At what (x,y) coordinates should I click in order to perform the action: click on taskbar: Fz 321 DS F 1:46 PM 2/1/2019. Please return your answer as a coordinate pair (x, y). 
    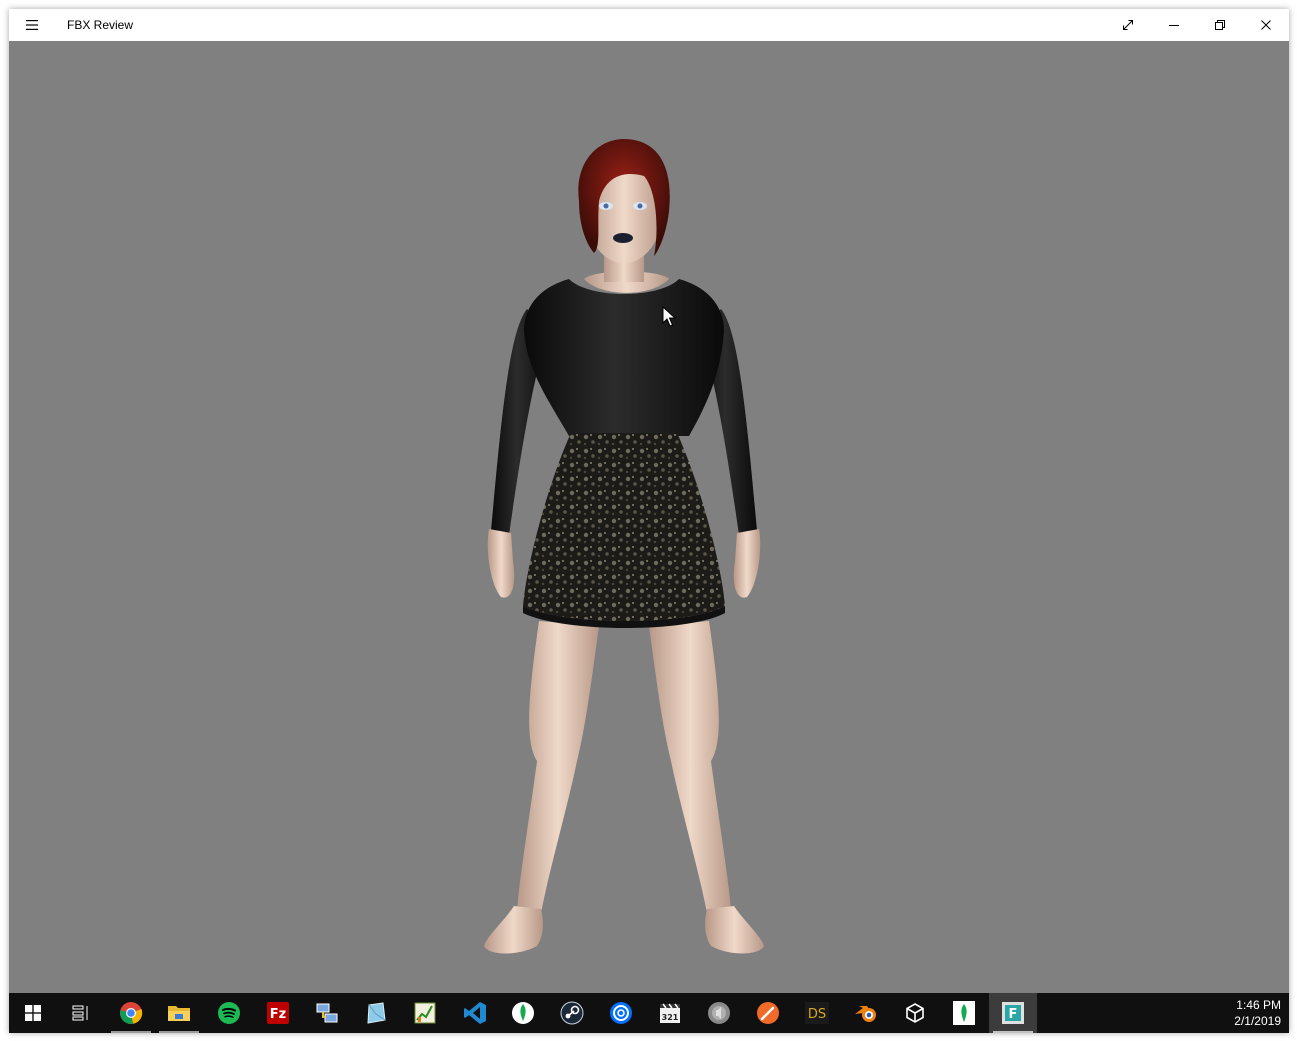
    Looking at the image, I should click on (649, 1013).